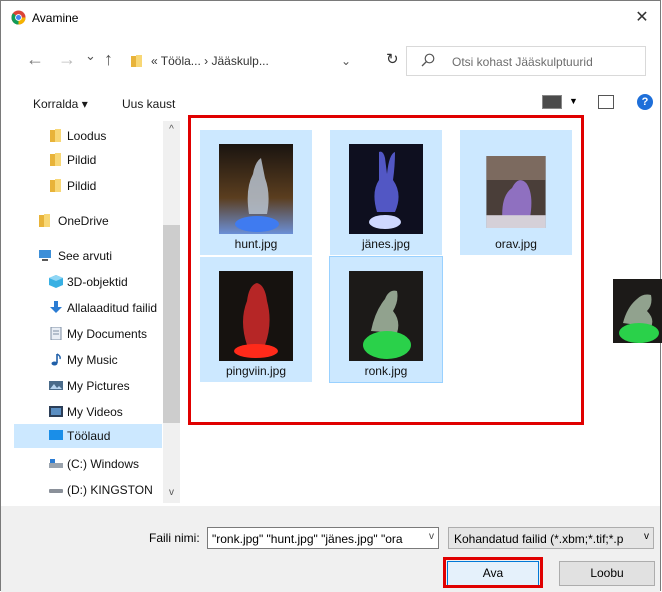 Image resolution: width=662 pixels, height=592 pixels. I want to click on window-title: Avamine, so click(55, 18).